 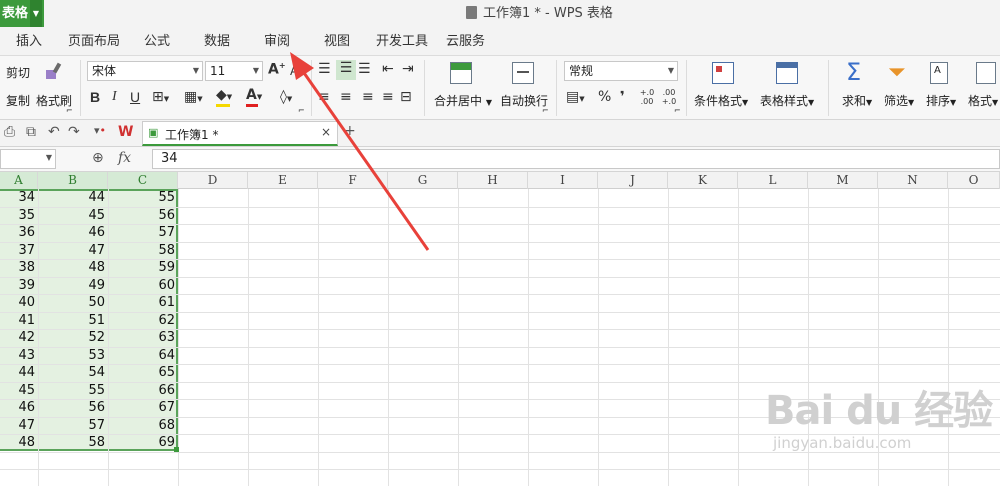 What do you see at coordinates (73, 285) in the screenshot?
I see `table-cell: 49` at bounding box center [73, 285].